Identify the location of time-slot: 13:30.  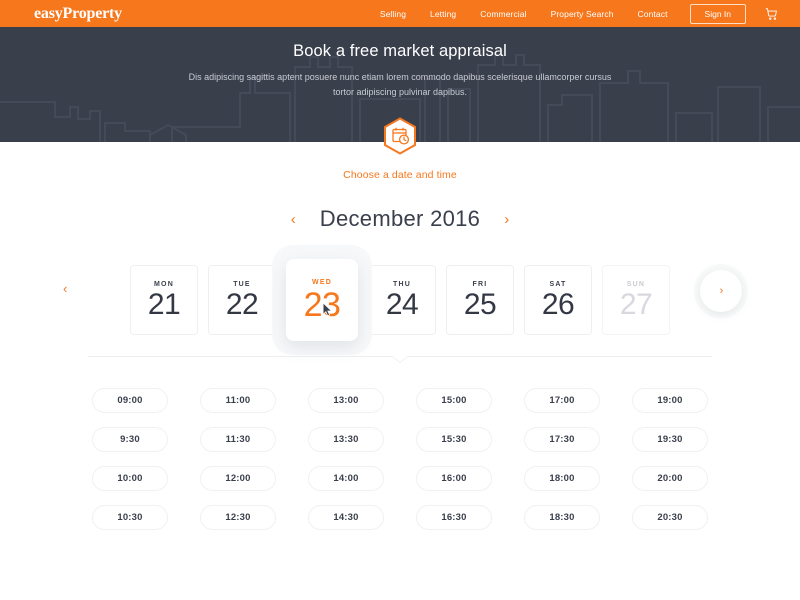
(346, 439).